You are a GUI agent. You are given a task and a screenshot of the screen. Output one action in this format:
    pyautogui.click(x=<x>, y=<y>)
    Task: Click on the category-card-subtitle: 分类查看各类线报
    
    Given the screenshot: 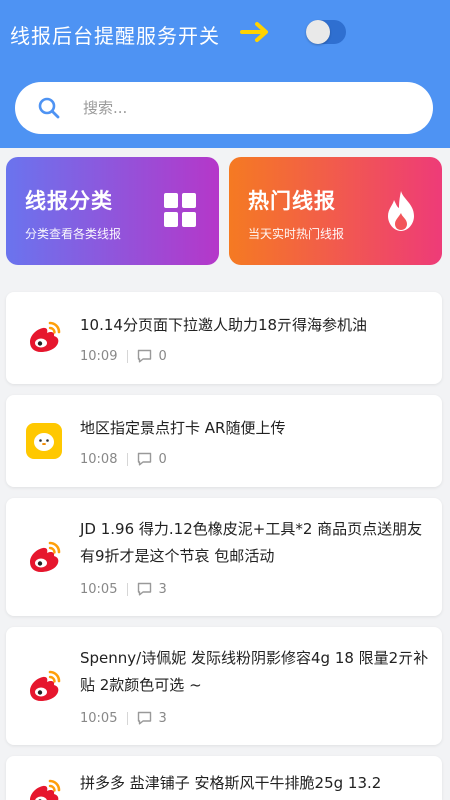 What is the action you would take?
    pyautogui.click(x=73, y=234)
    